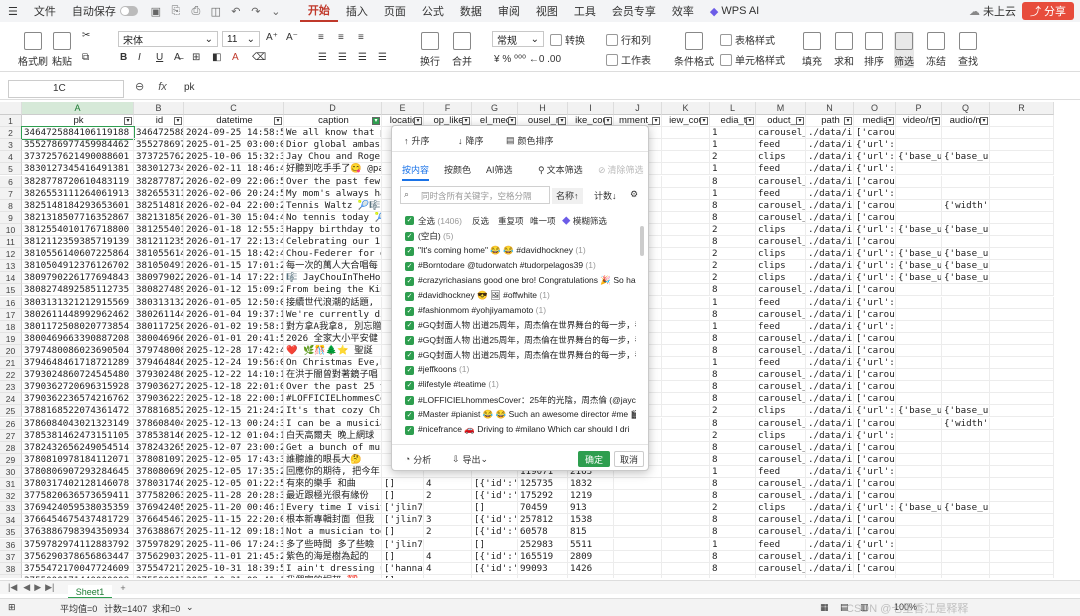  Describe the element at coordinates (11, 302) in the screenshot. I see `row-header: 16` at that location.